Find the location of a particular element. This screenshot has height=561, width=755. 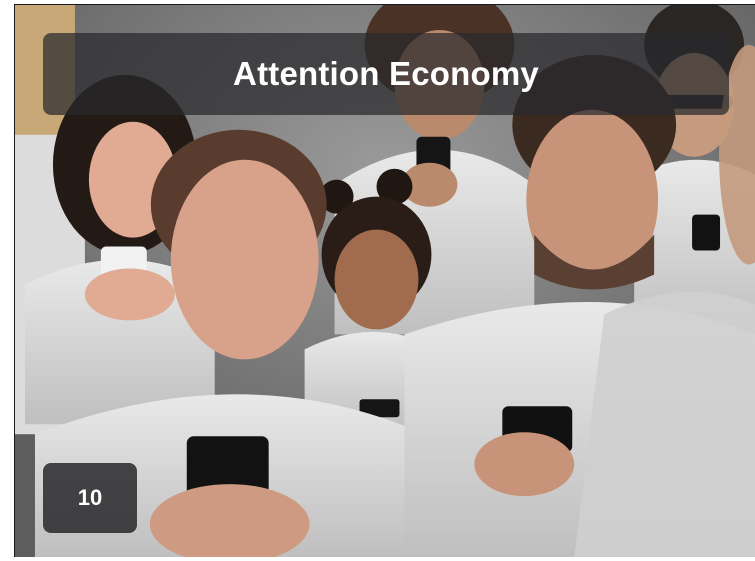

slide-number-badge: 10 is located at coordinates (90, 498).